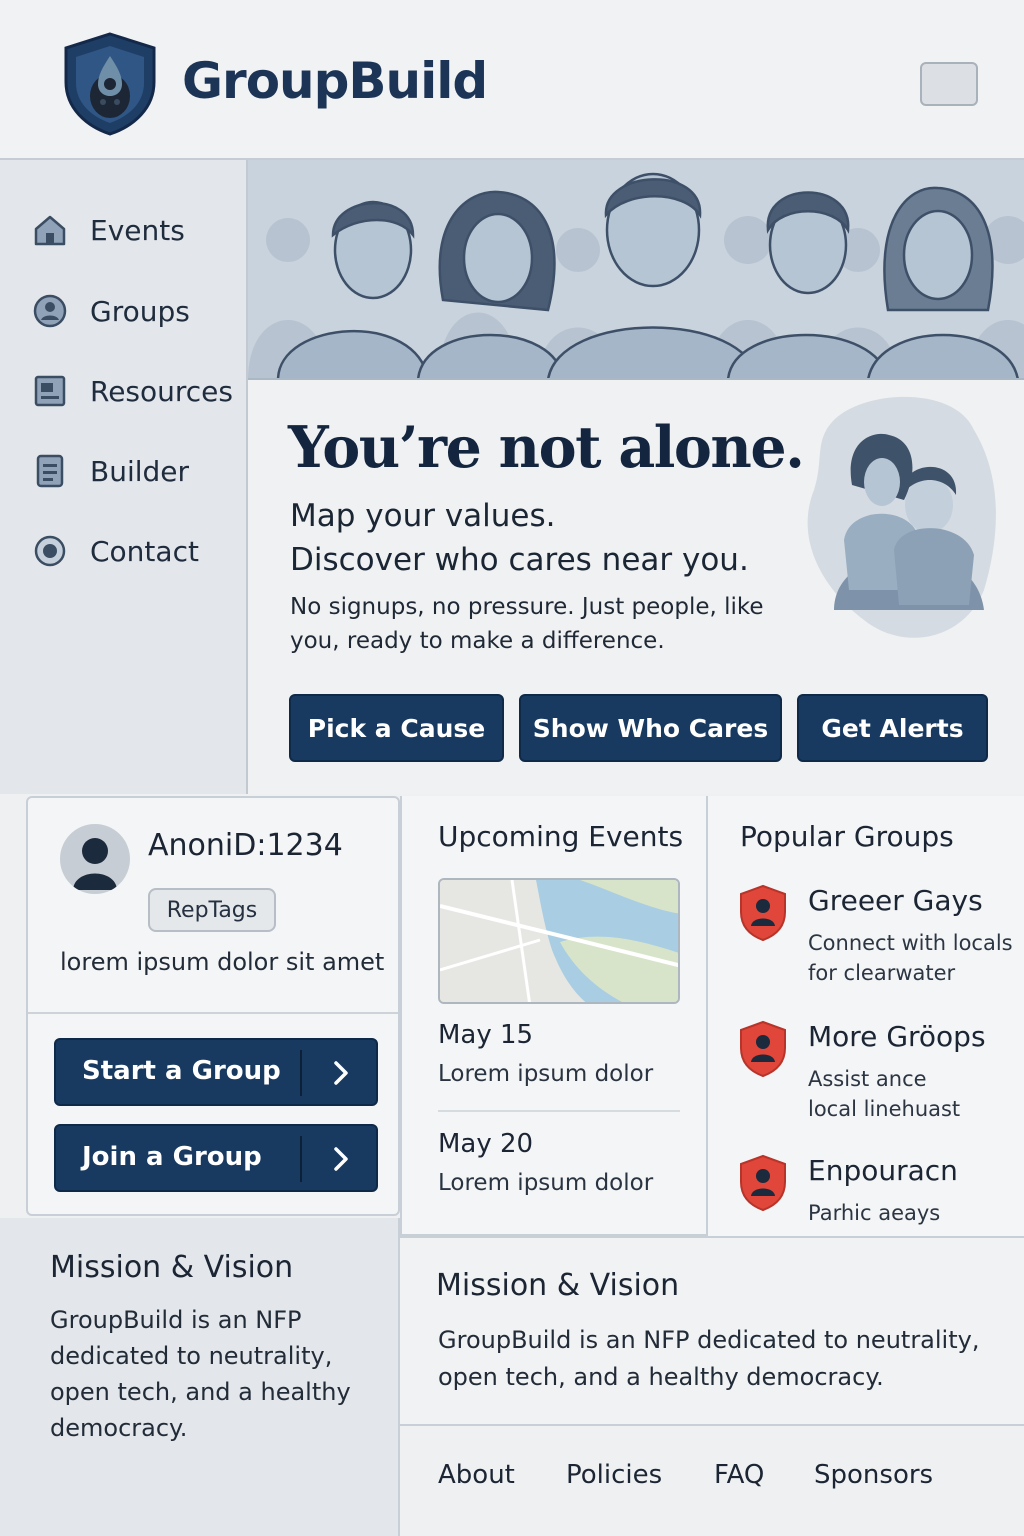 The width and height of the screenshot is (1024, 1536). I want to click on group-name: Greeer Gays, so click(895, 900).